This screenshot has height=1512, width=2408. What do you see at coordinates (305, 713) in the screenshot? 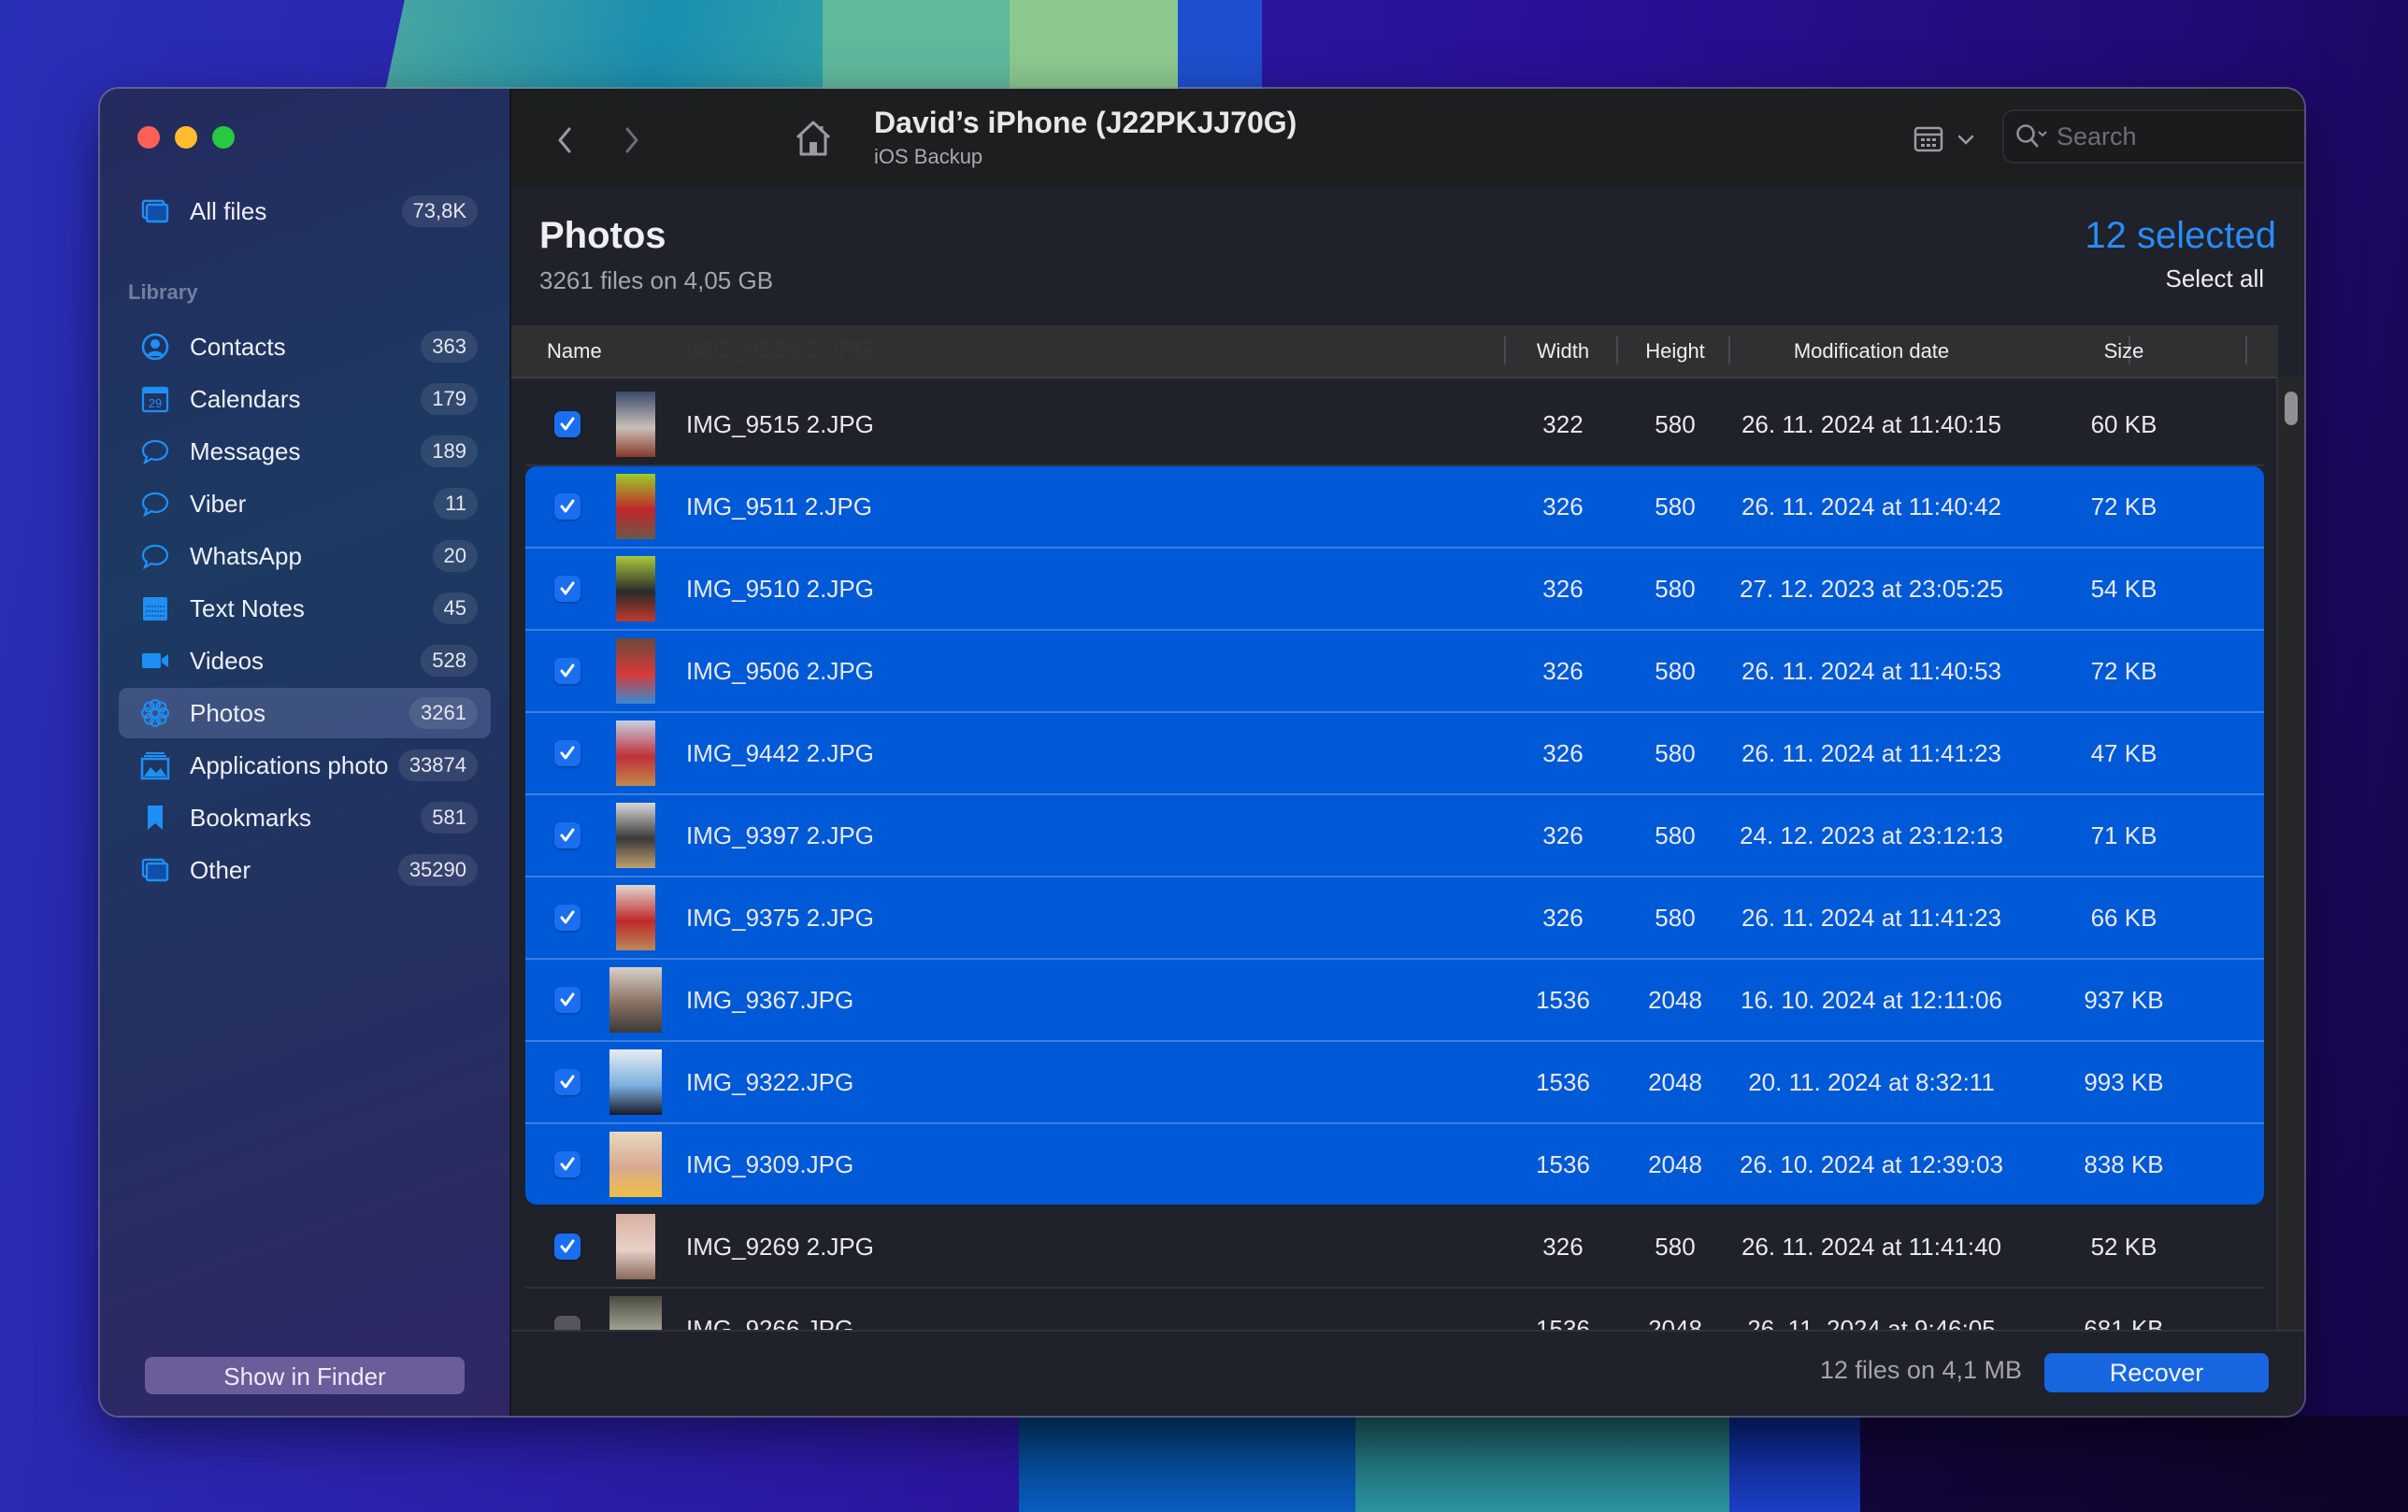
I see `sidebar-item-photos: Photos 3261` at bounding box center [305, 713].